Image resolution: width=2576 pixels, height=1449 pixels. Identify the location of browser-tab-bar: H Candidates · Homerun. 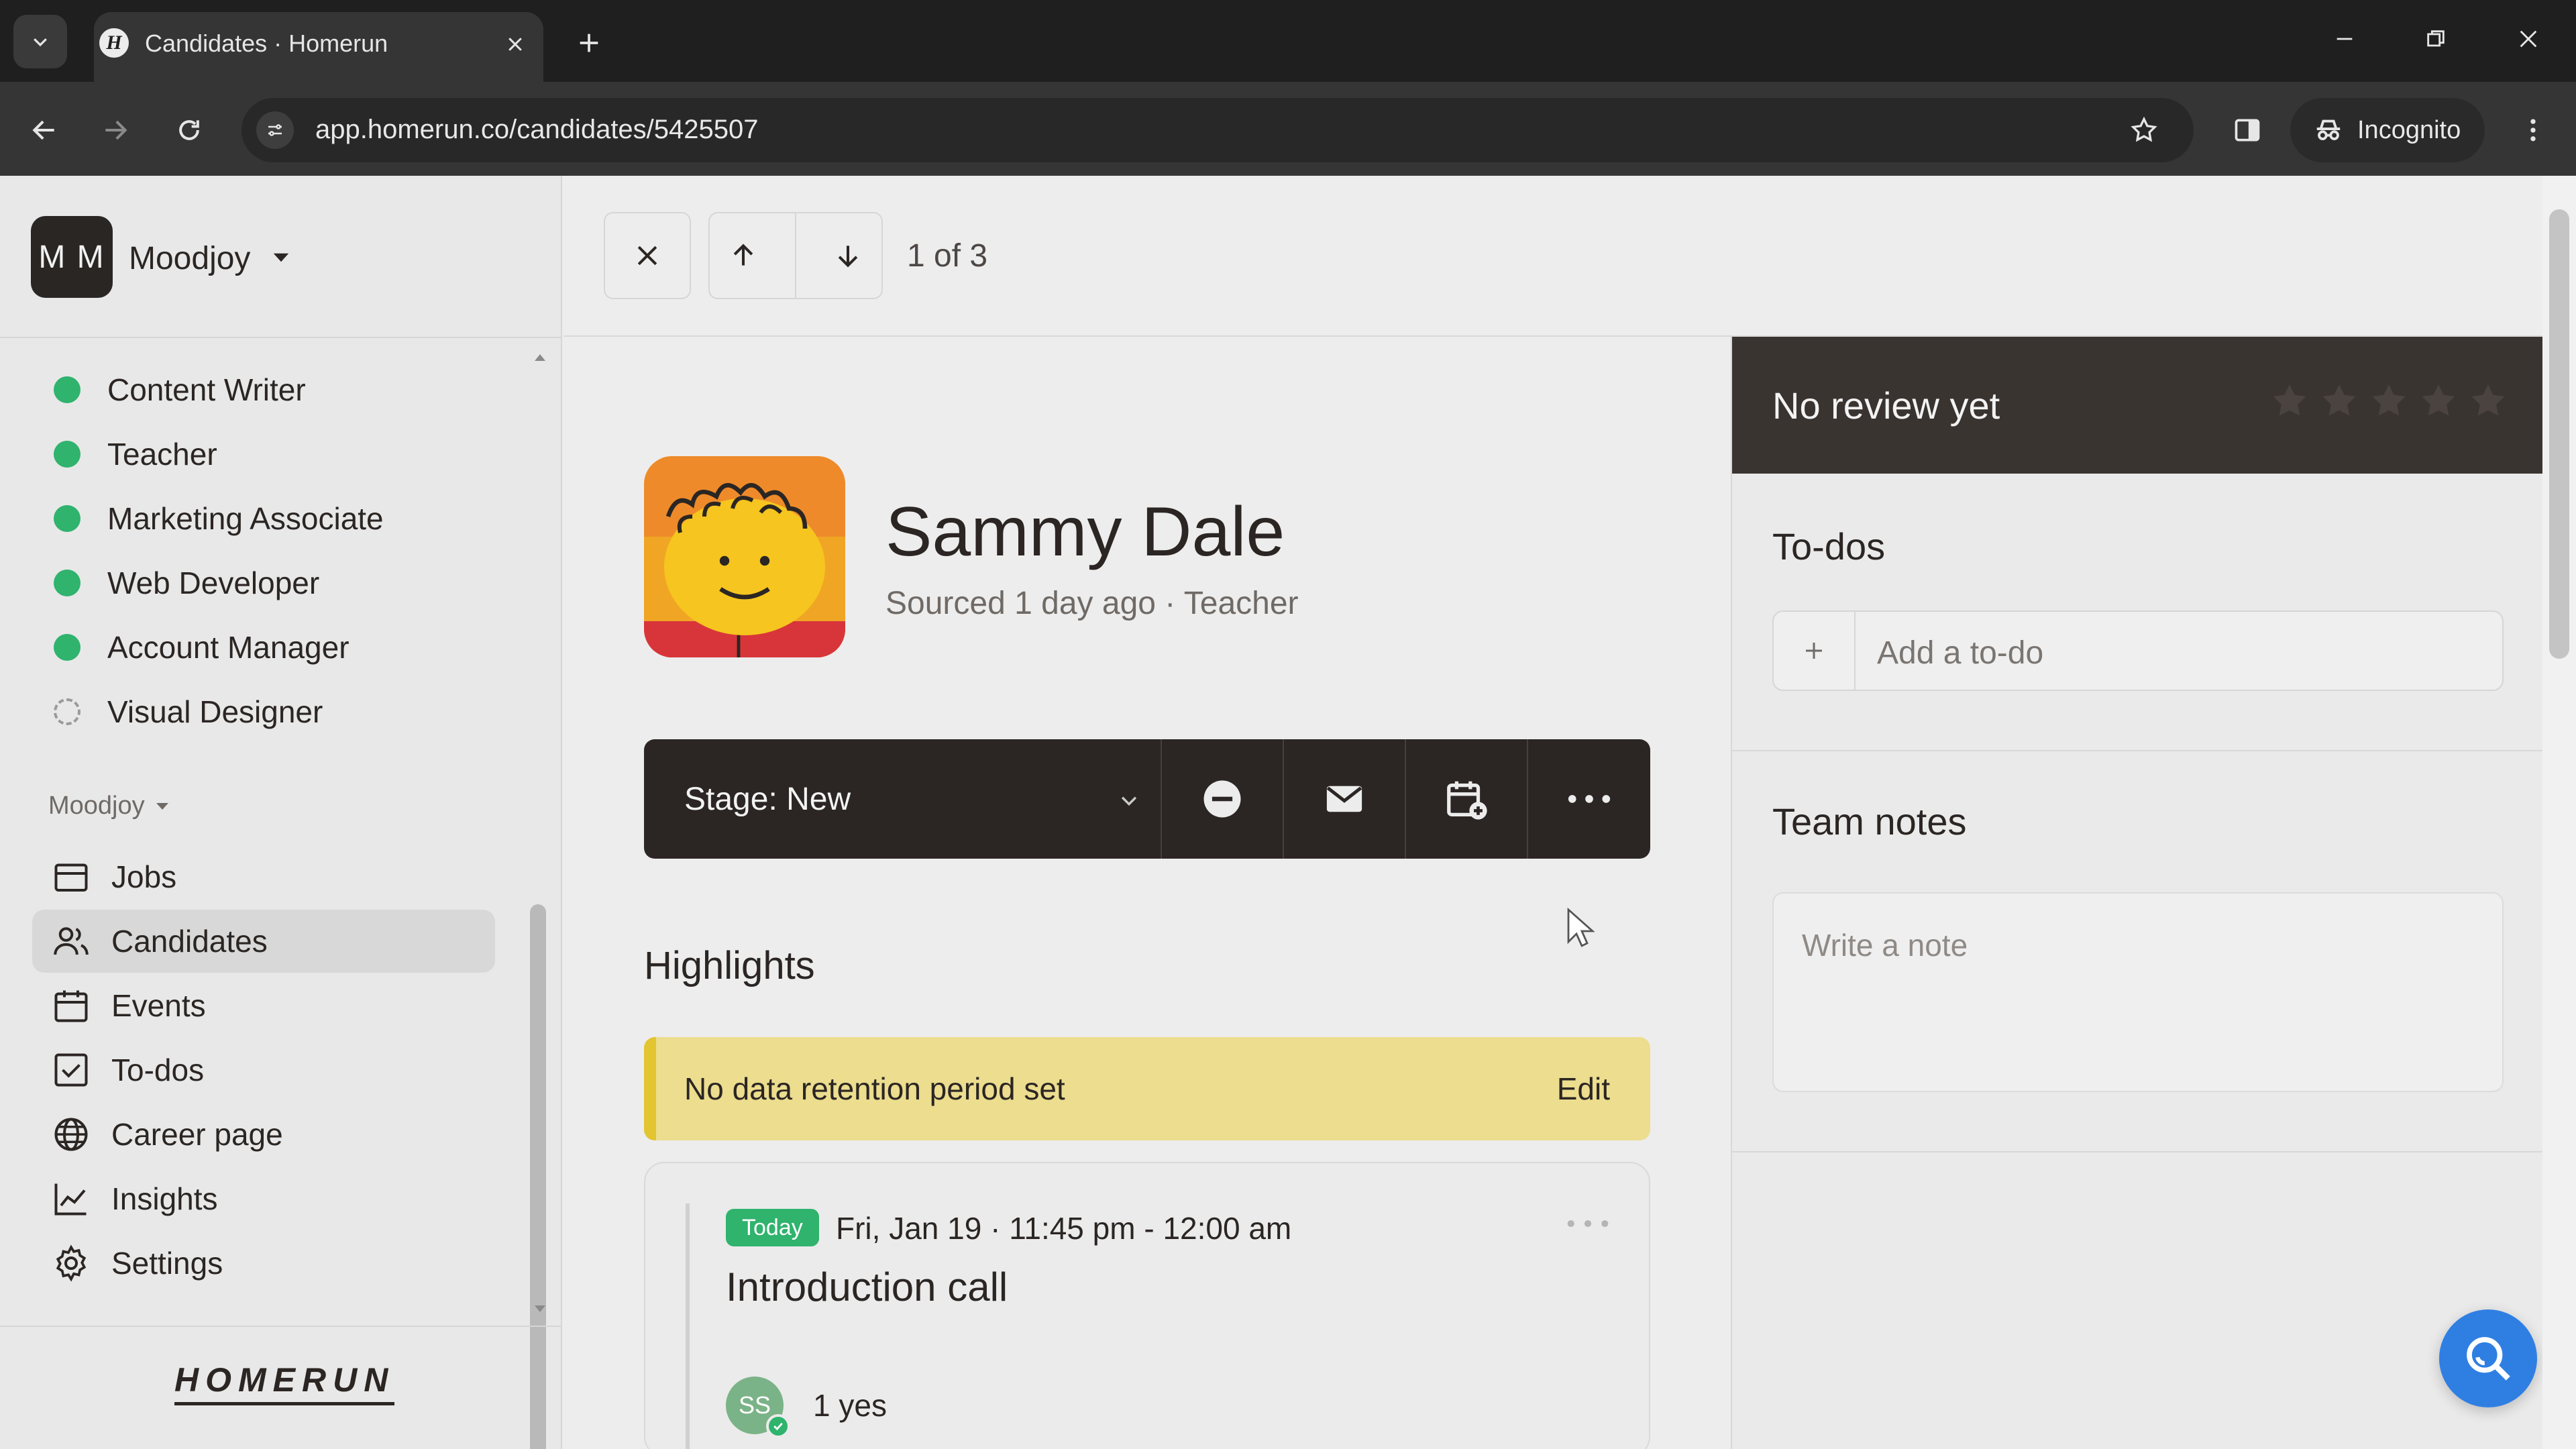
(1288, 41).